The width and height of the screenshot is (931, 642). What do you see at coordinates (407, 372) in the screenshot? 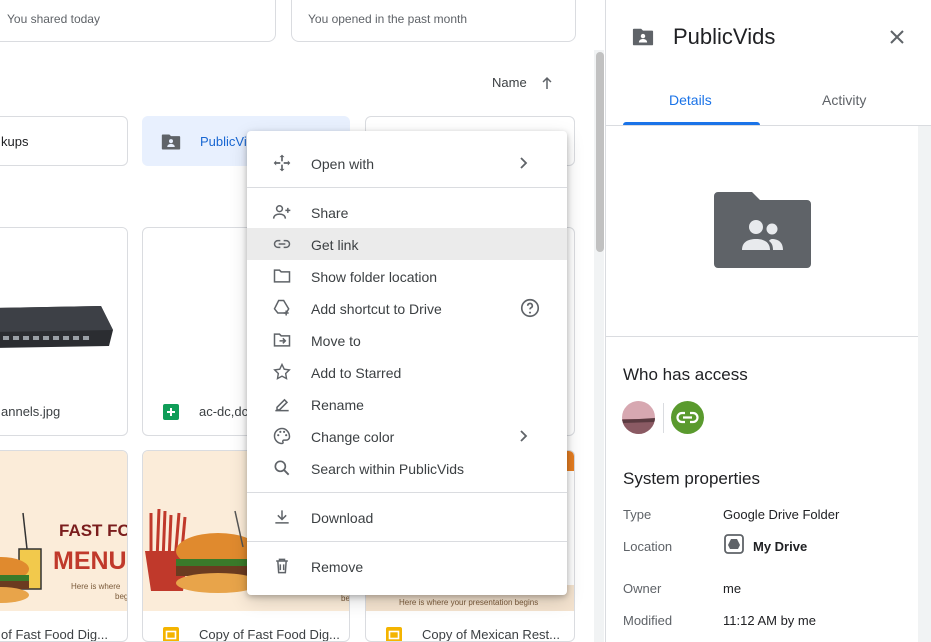
I see `menu-item-add-to-starred: Add to Starred` at bounding box center [407, 372].